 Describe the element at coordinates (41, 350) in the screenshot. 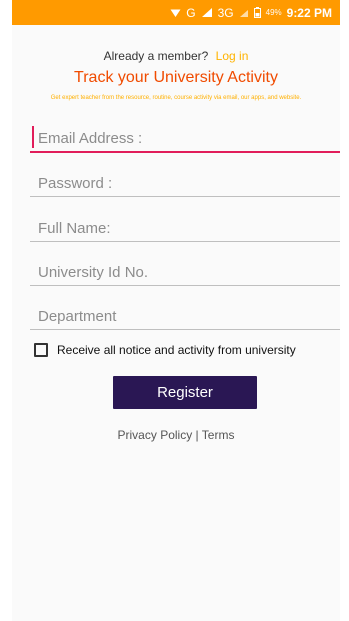

I see `notice-consent-checkbox` at that location.